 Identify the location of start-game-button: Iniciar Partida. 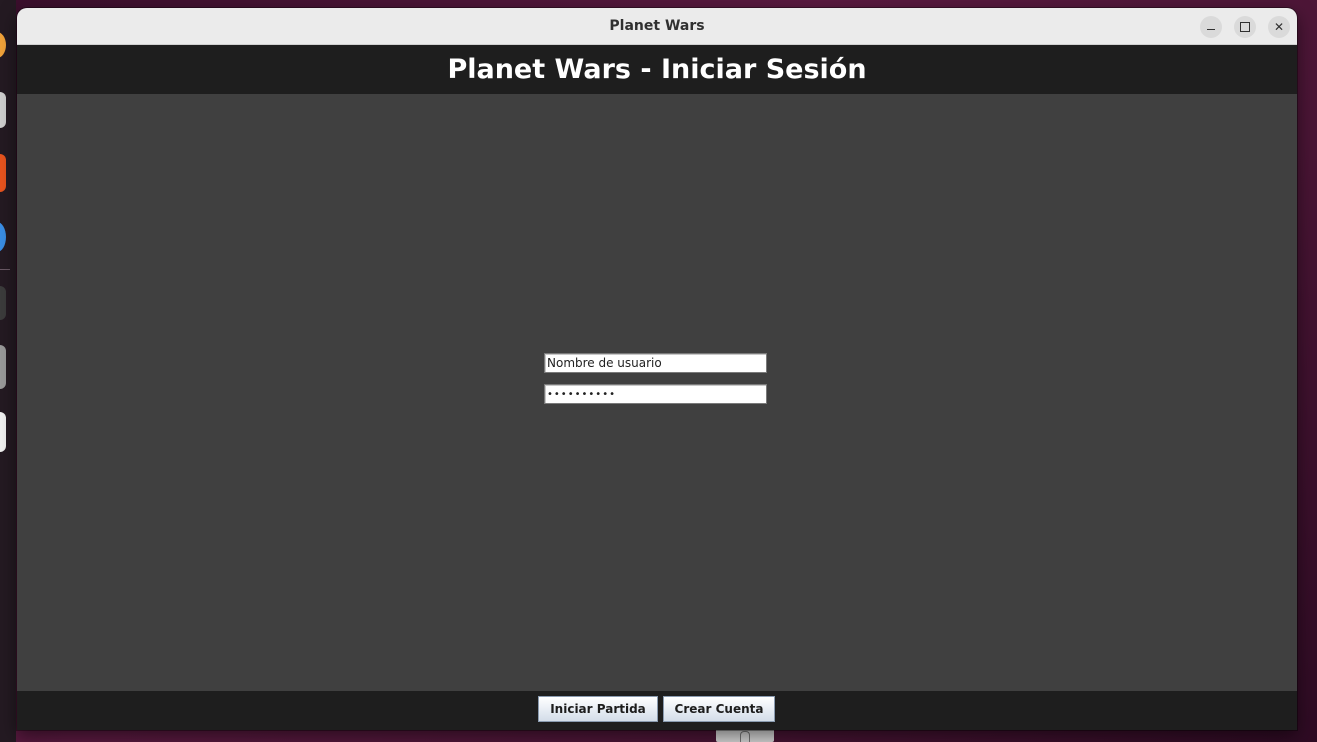
(598, 709).